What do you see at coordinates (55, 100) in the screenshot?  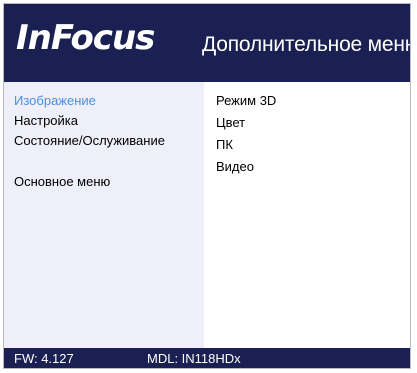 I see `nav-item-image: Изображение` at bounding box center [55, 100].